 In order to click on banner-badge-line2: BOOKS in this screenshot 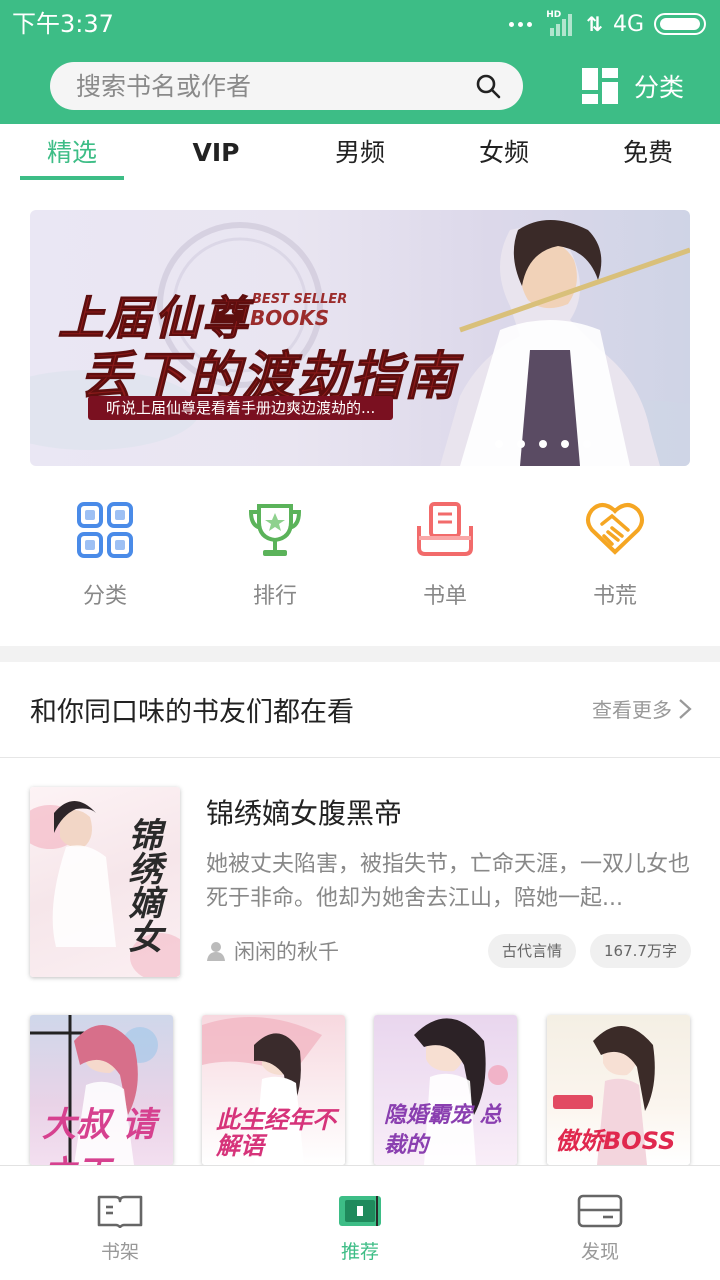, I will do `click(290, 318)`.